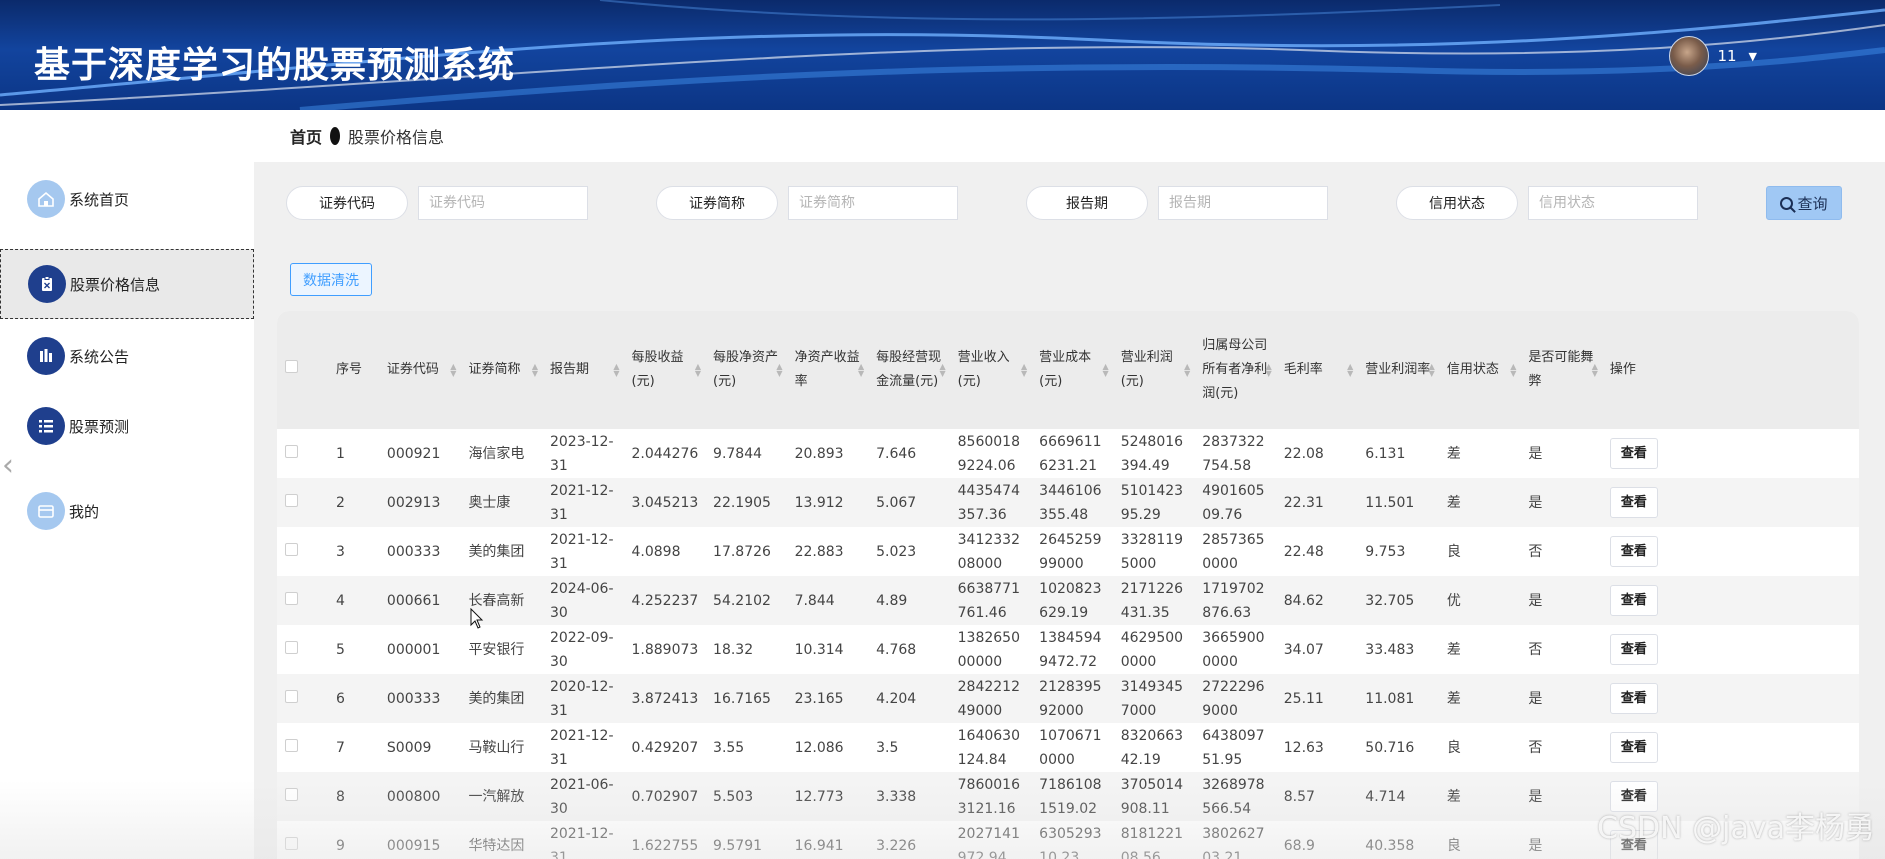 Image resolution: width=1885 pixels, height=859 pixels. Describe the element at coordinates (127, 284) in the screenshot. I see `sidebar-item-stock-price: 股票价格信息` at that location.